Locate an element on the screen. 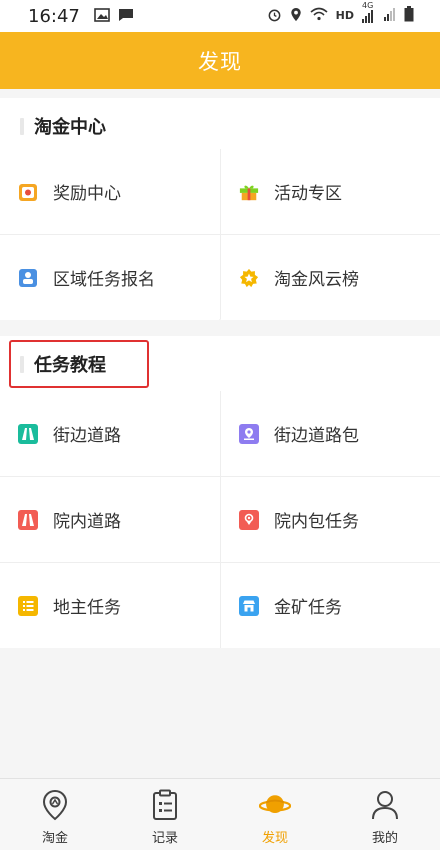  star-badge-icon is located at coordinates (249, 278).